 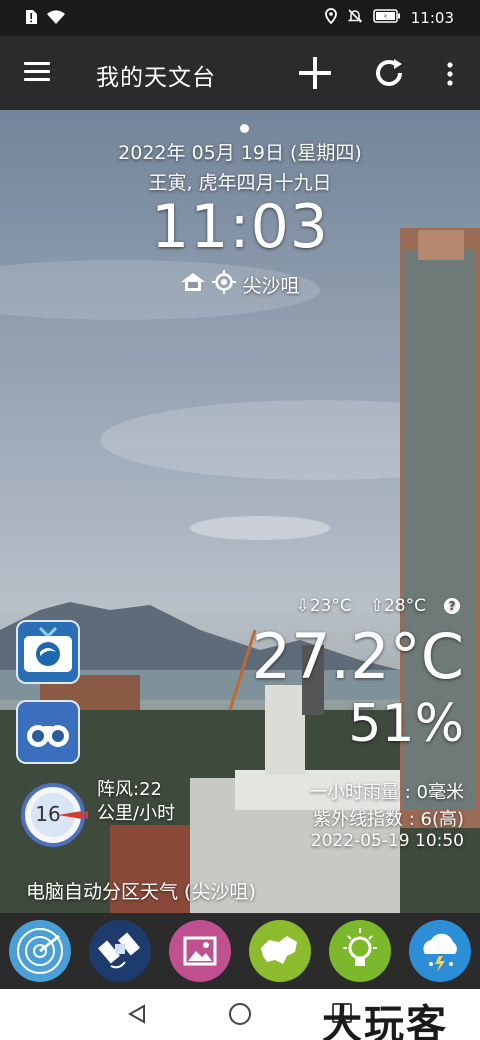 I want to click on gps-target-icon, so click(x=224, y=284).